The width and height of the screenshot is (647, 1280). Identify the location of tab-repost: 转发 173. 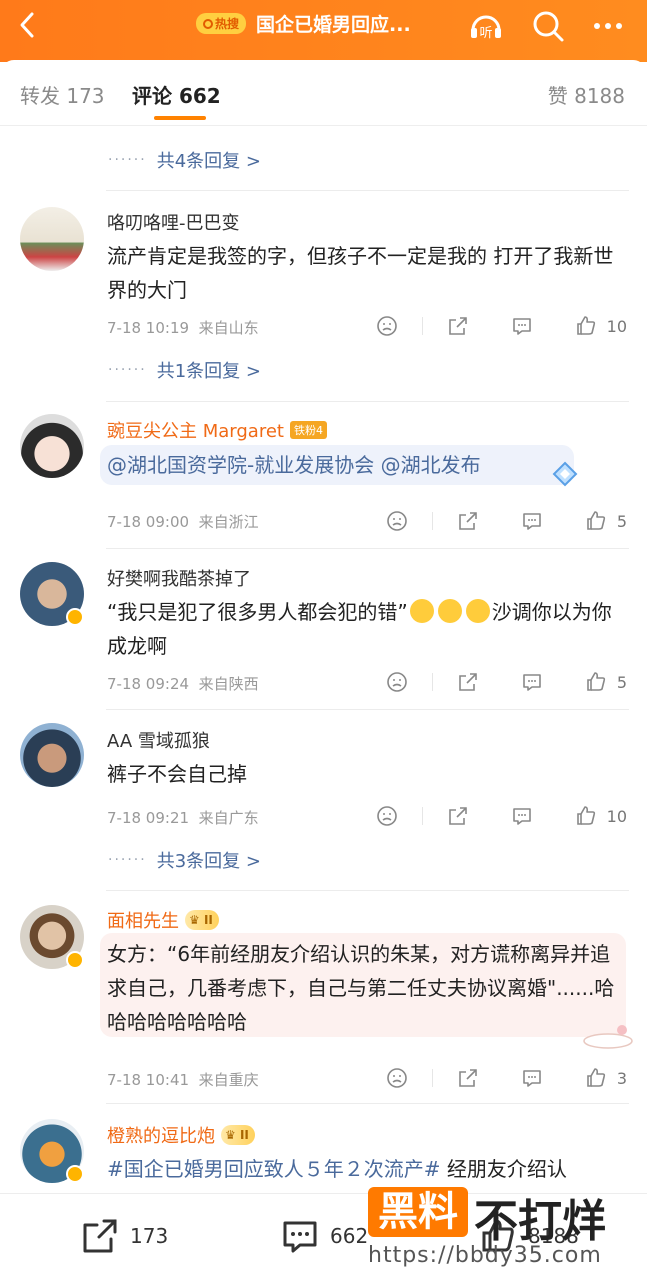
(62, 94).